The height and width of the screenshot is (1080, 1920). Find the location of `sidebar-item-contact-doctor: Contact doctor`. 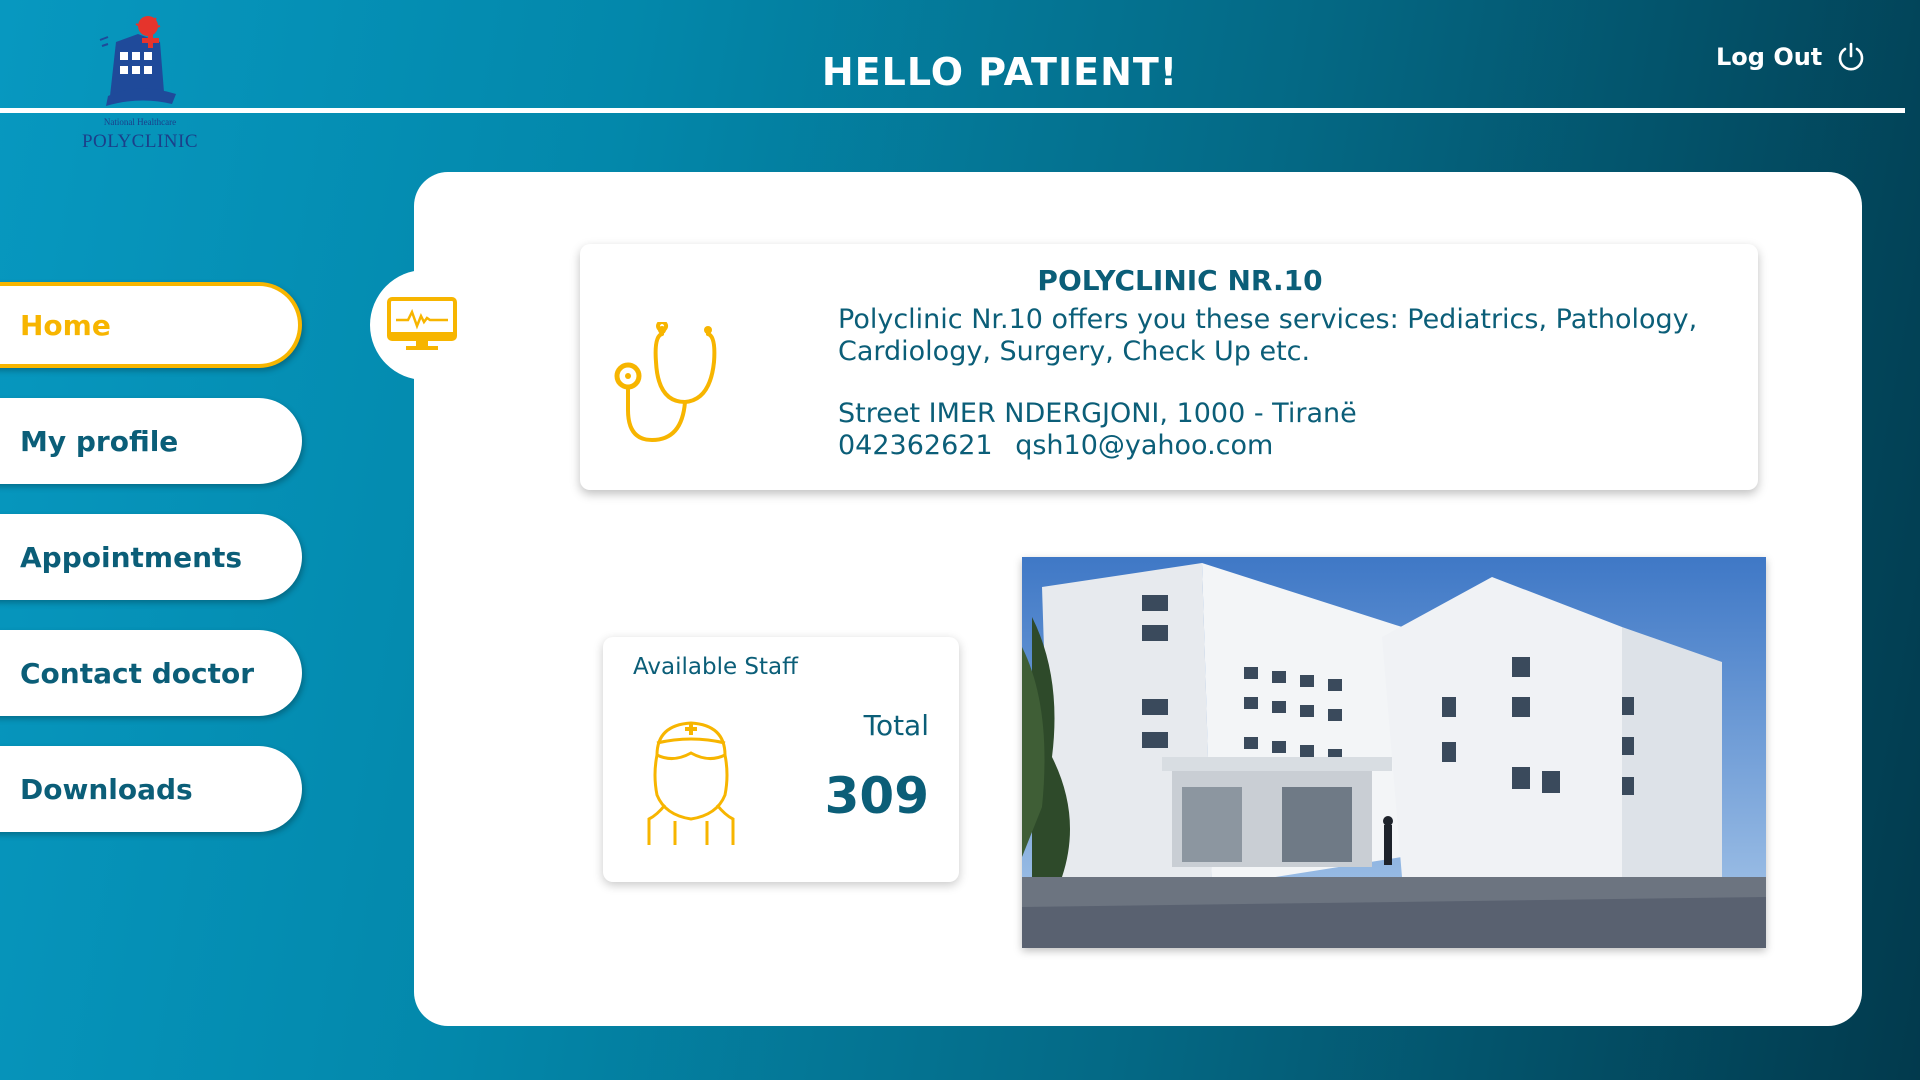

sidebar-item-contact-doctor: Contact doctor is located at coordinates (151, 673).